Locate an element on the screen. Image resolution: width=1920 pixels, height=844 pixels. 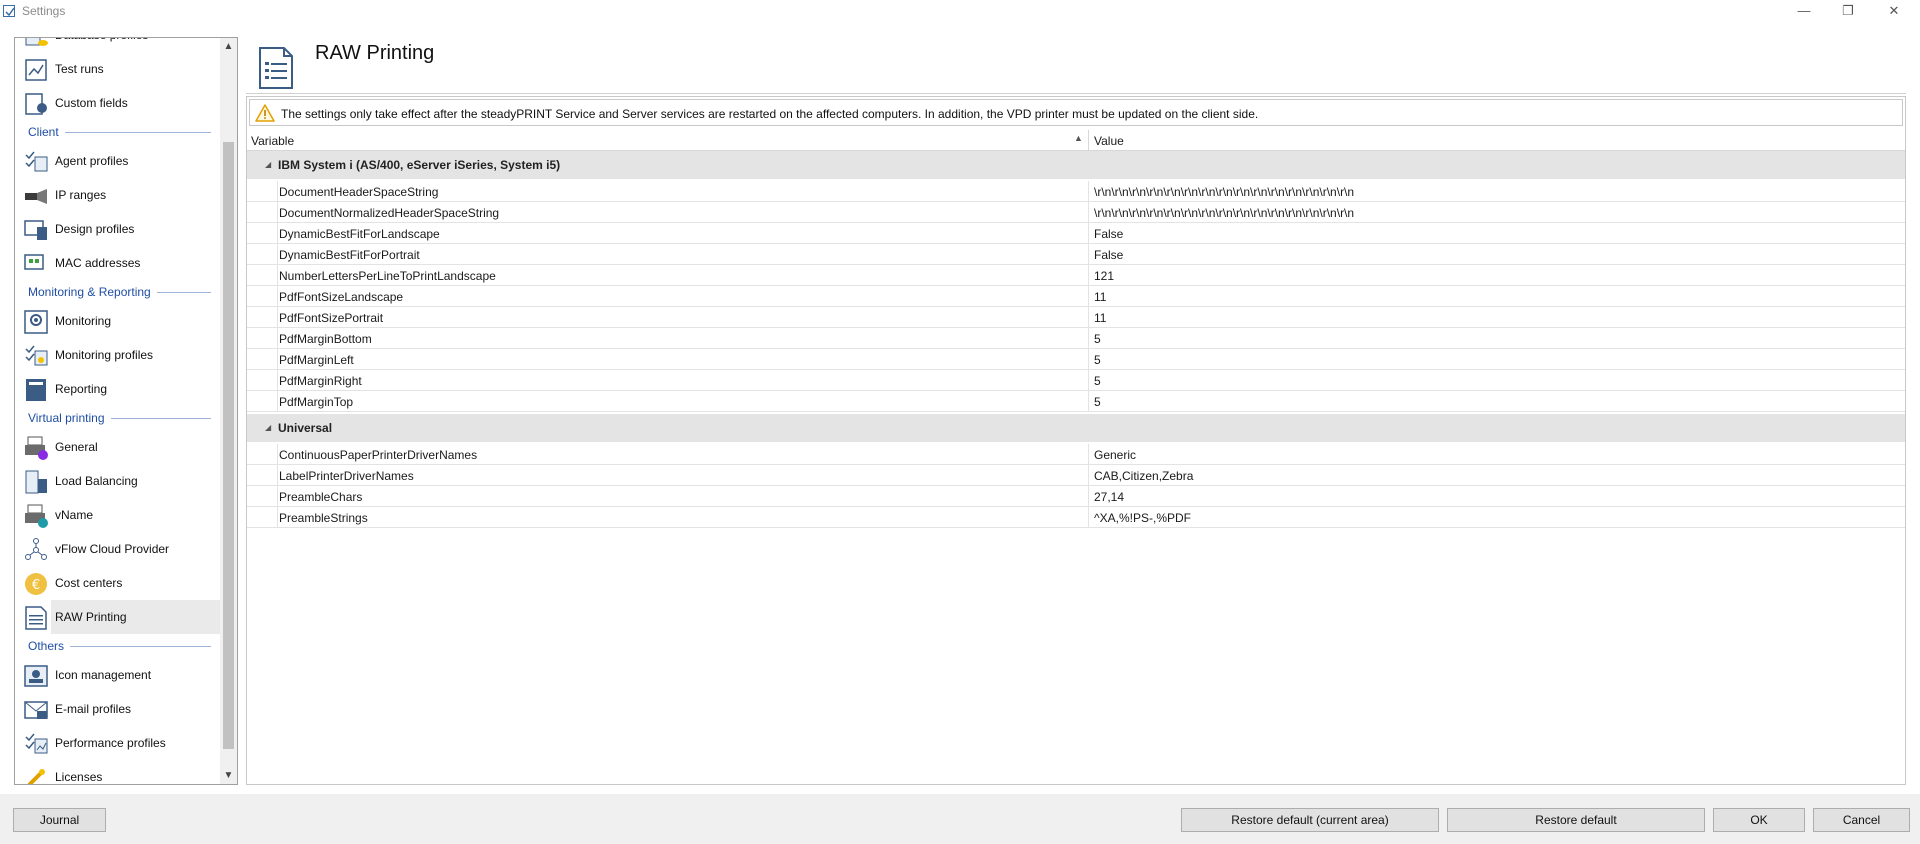
sidebar-item-raw-printing: RAW Printing is located at coordinates (118, 617).